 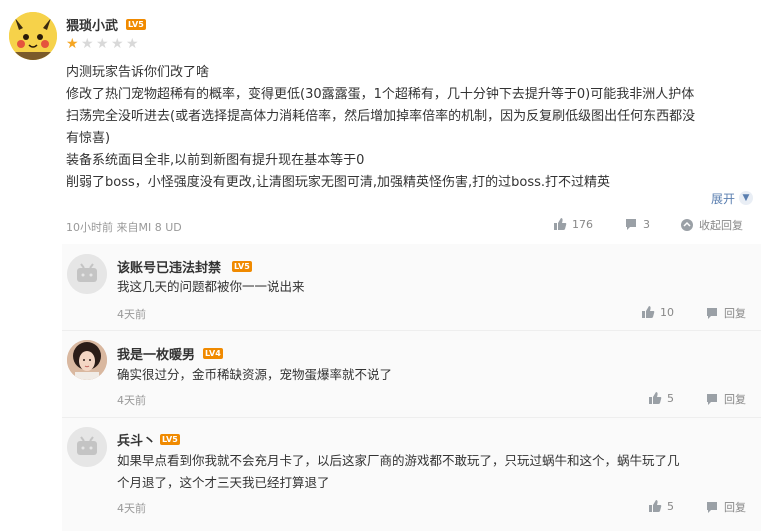 What do you see at coordinates (223, 482) in the screenshot?
I see `reply-text-line: 个月退了，这个才三天我已经打算退了` at bounding box center [223, 482].